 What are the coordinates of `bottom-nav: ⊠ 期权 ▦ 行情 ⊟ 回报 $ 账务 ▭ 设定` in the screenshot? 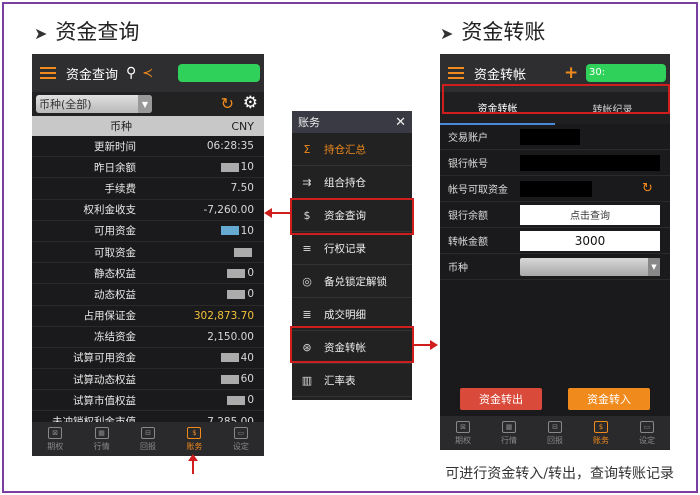 It's located at (148, 439).